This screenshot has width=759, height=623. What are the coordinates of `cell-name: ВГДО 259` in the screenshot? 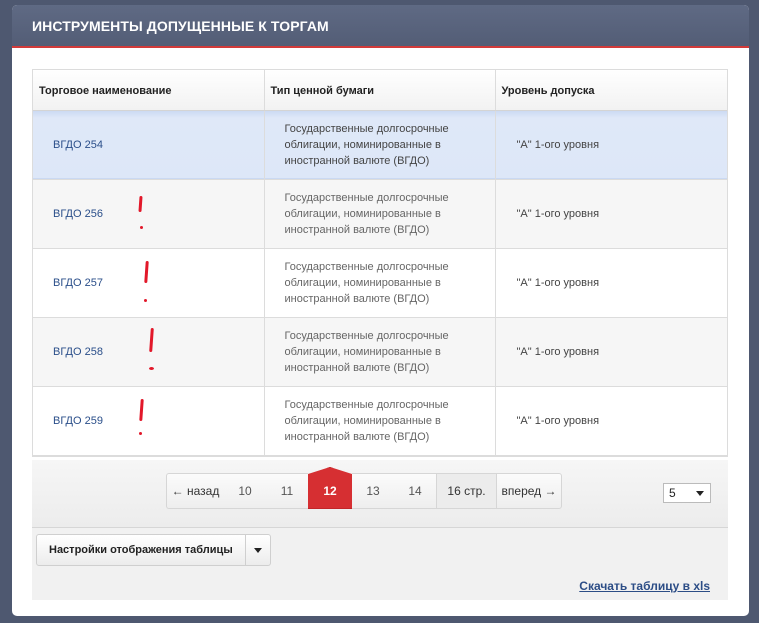 It's located at (149, 420).